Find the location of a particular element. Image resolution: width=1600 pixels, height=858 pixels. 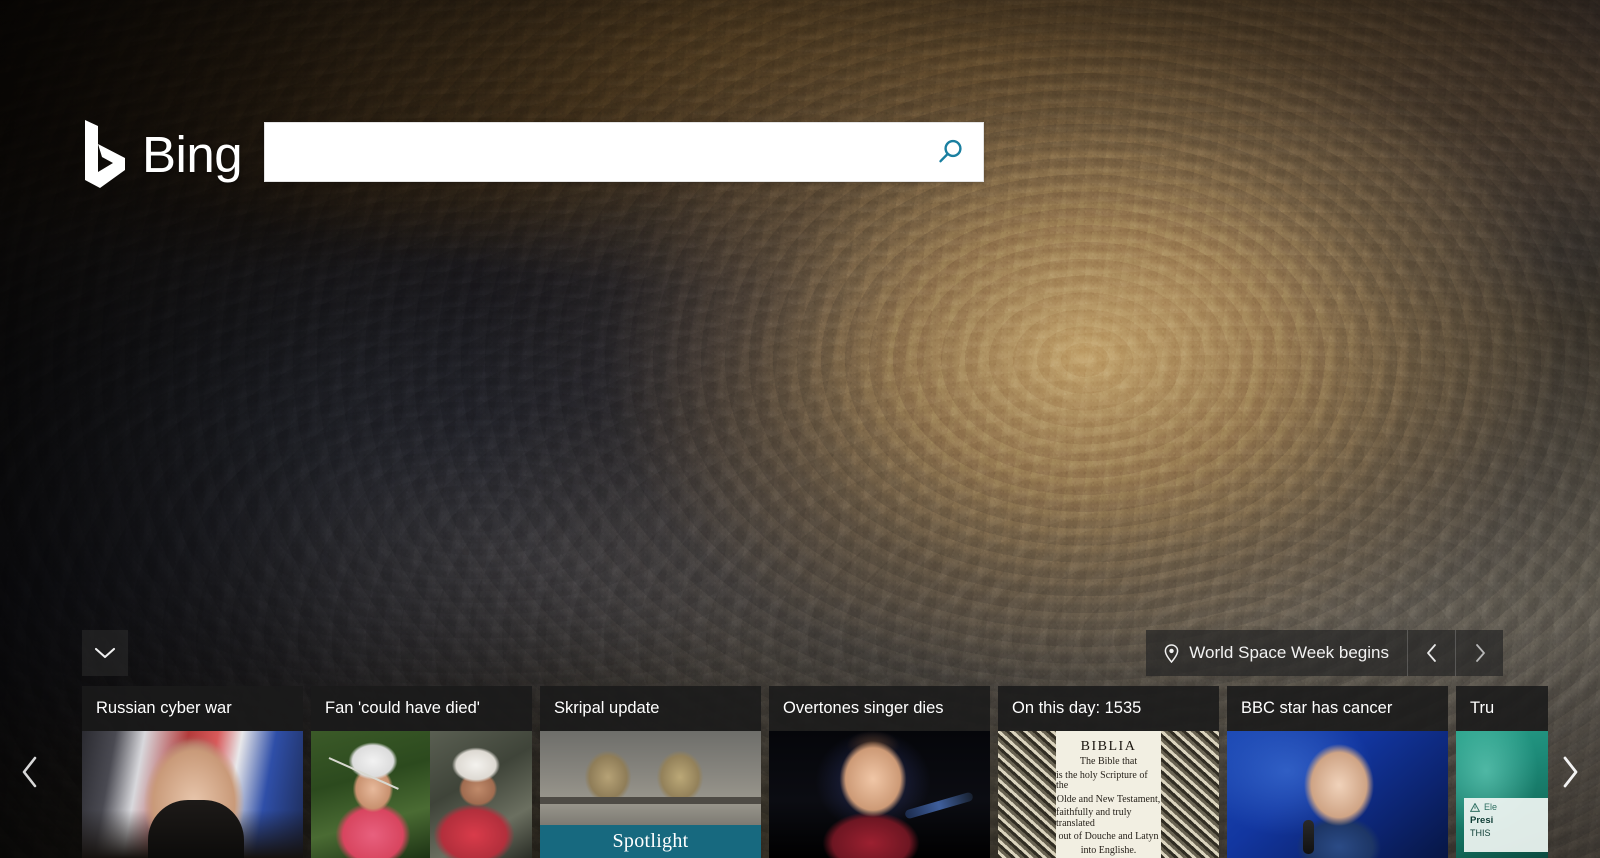

news-card: Skripal update Spotlight is located at coordinates (650, 772).